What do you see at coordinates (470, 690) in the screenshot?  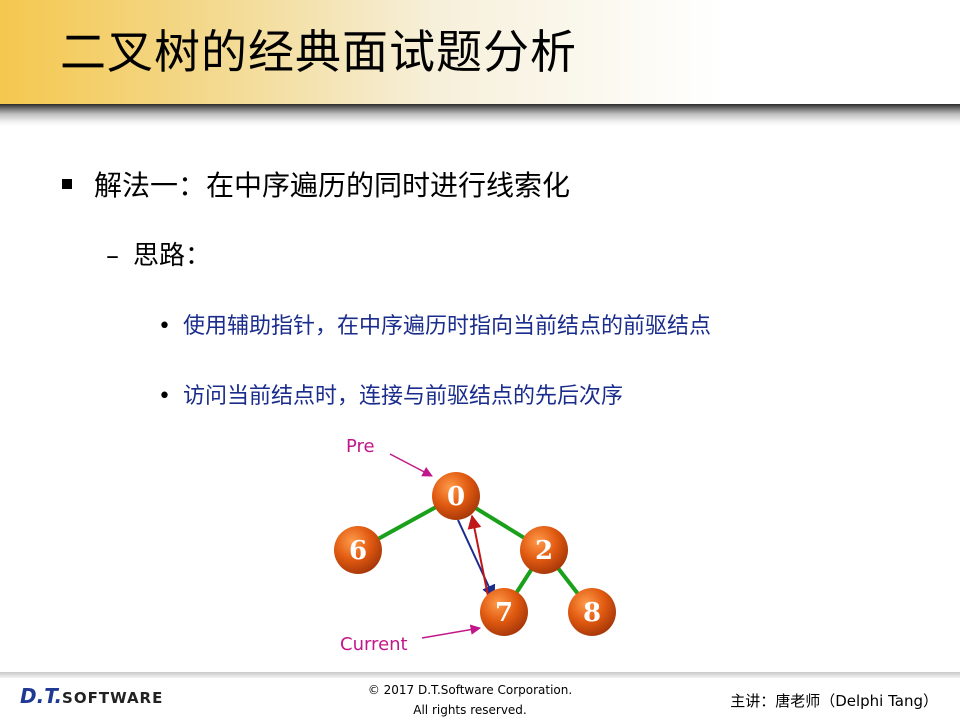 I see `copyright-line: © 2017 D.T.Software Corporation.` at bounding box center [470, 690].